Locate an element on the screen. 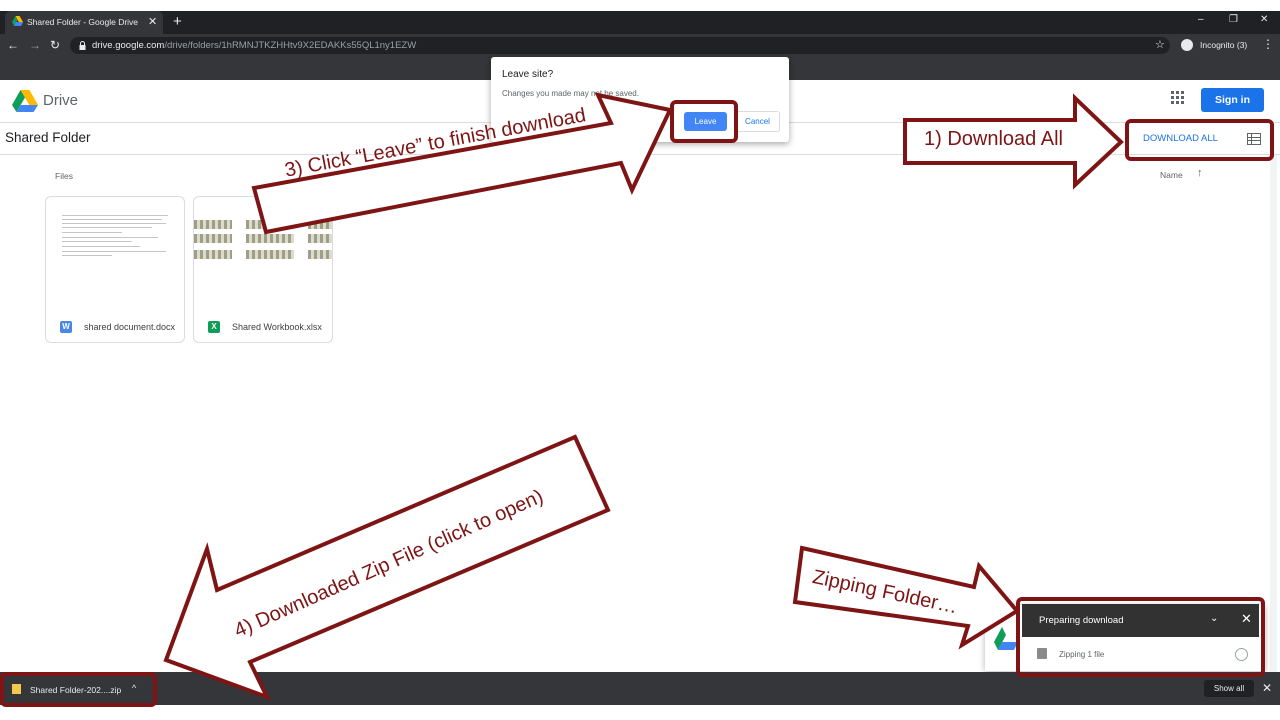 Image resolution: width=1280 pixels, height=720 pixels. step1-label: 1) Download All is located at coordinates (993, 139).